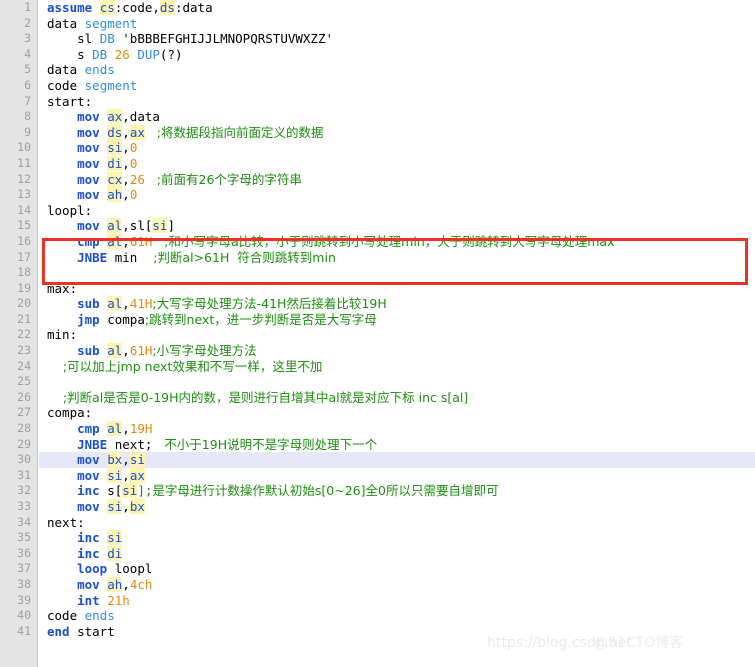 The height and width of the screenshot is (667, 755). I want to click on code-line: sub al,41H;大写字母处理方法-41H然后接着比较19H, so click(397, 304).